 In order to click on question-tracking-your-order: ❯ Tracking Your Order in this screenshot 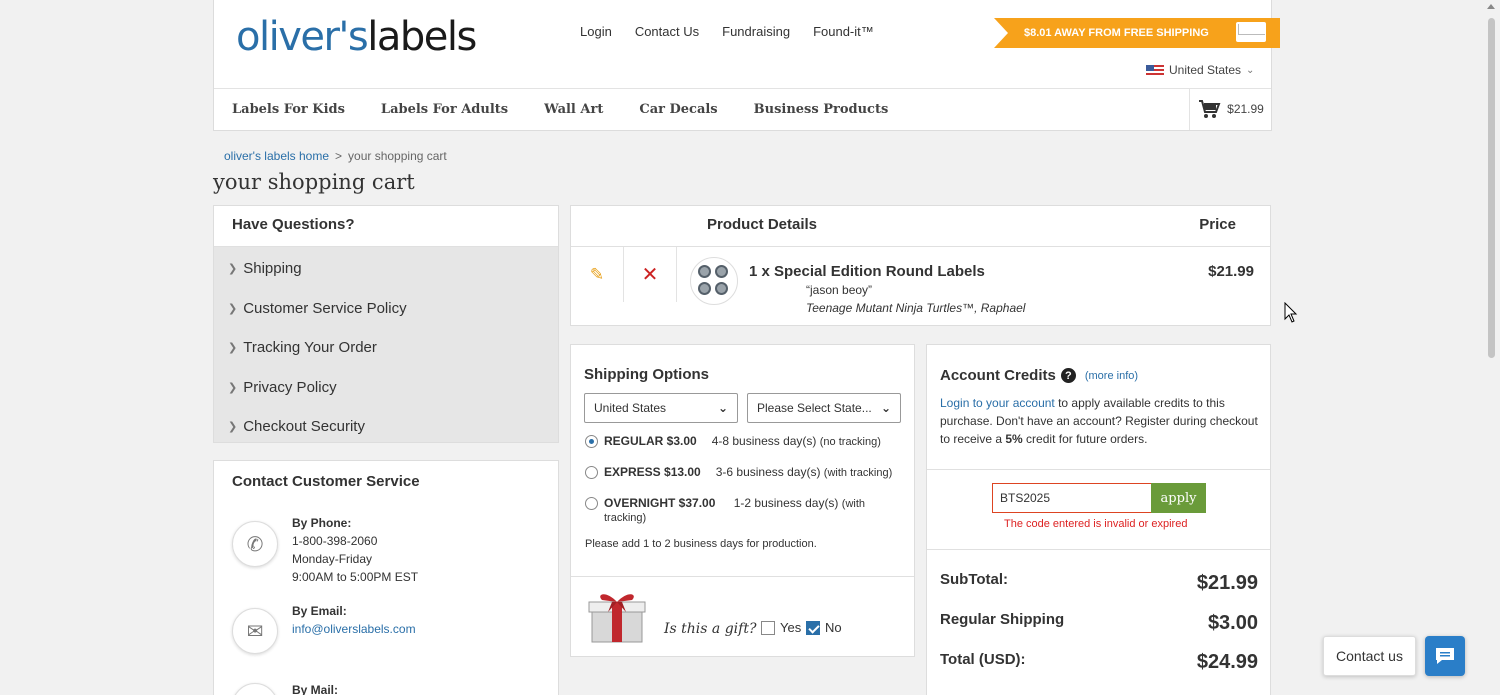, I will do `click(386, 348)`.